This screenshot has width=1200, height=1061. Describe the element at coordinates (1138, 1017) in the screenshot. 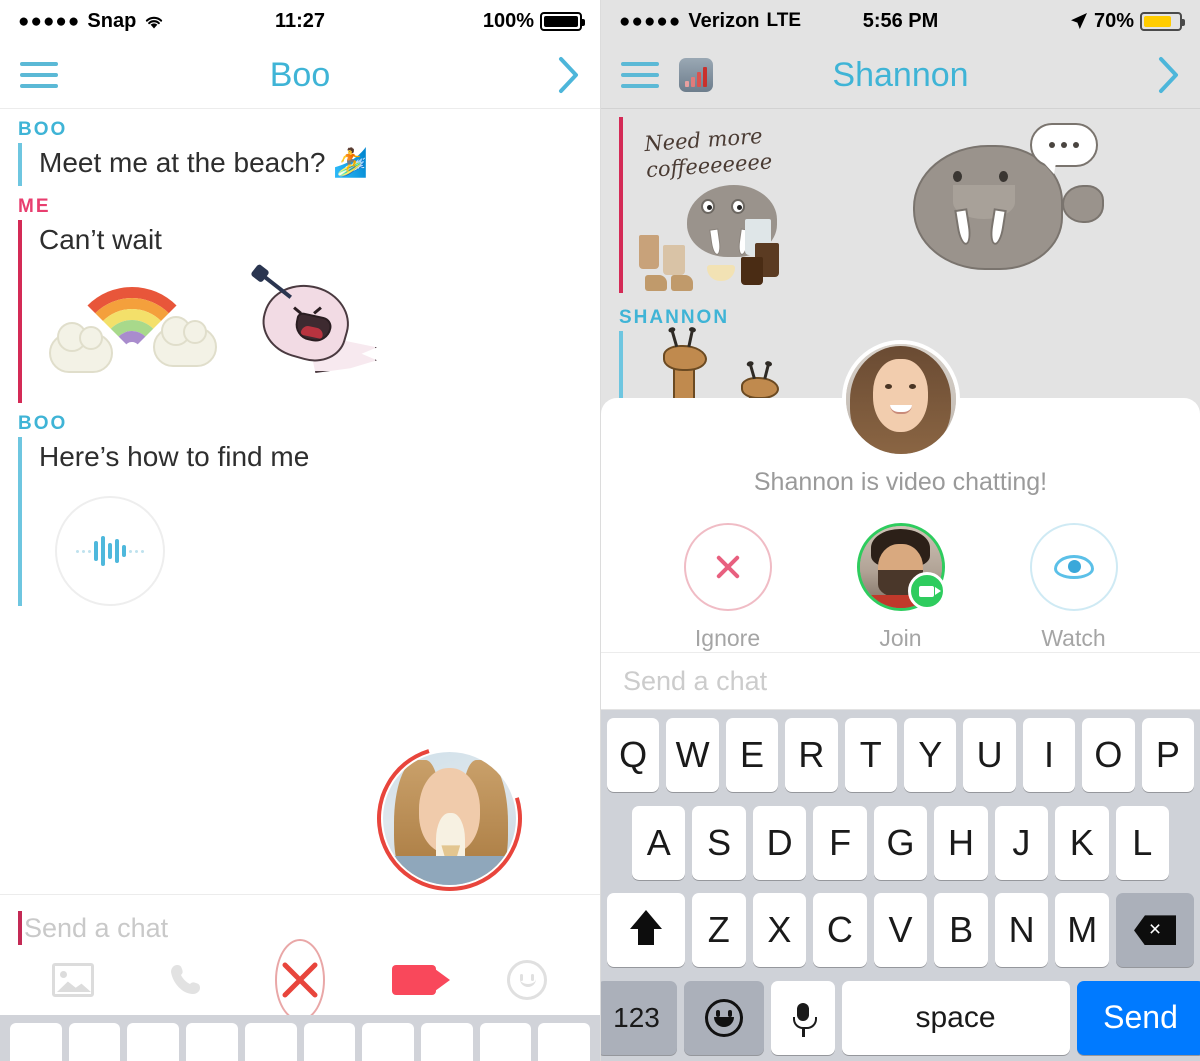

I see `send-button: Send` at that location.